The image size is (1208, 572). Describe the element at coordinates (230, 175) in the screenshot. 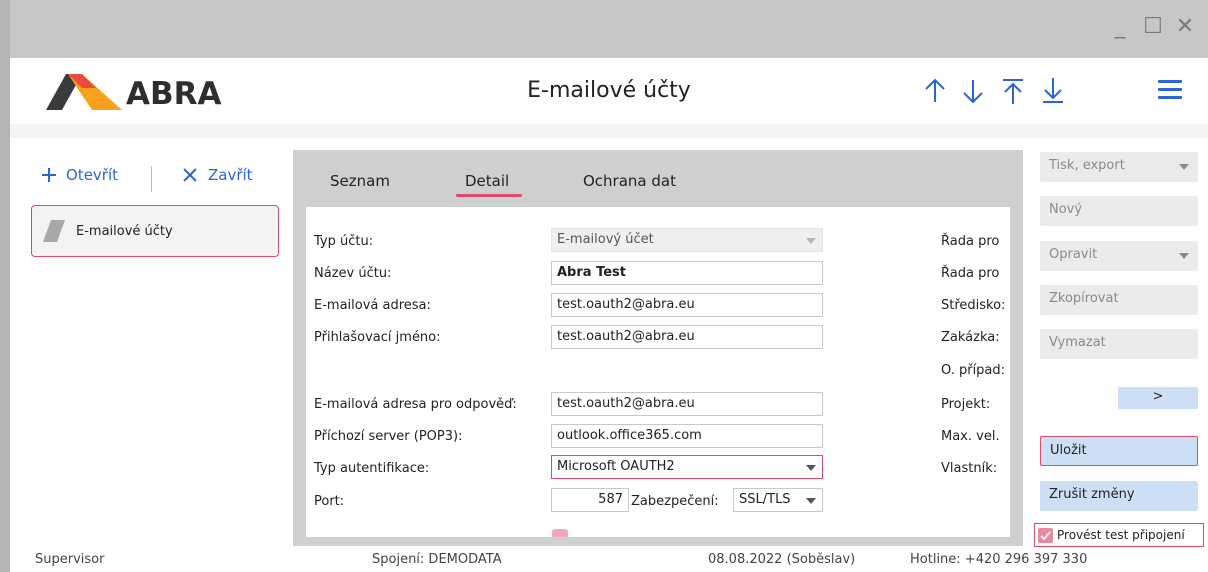

I see `close-button-label: Zavřít` at that location.